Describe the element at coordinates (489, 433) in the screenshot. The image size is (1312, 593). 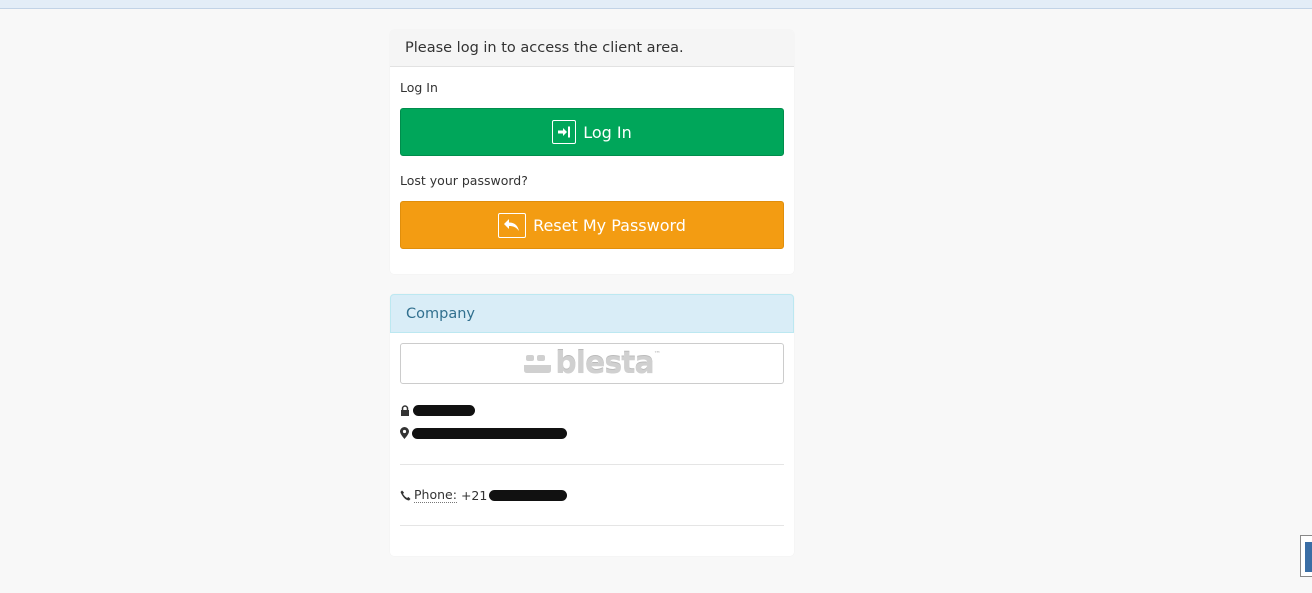
I see `redacted-location` at that location.